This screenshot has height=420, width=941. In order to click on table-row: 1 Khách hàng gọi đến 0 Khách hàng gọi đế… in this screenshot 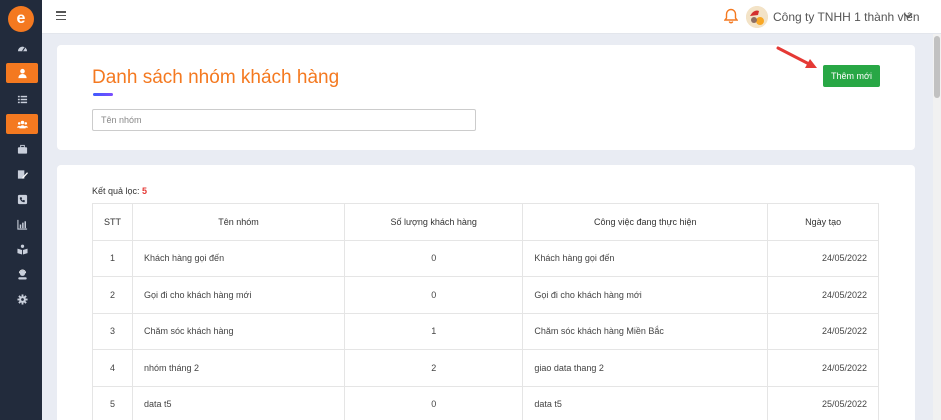, I will do `click(485, 258)`.